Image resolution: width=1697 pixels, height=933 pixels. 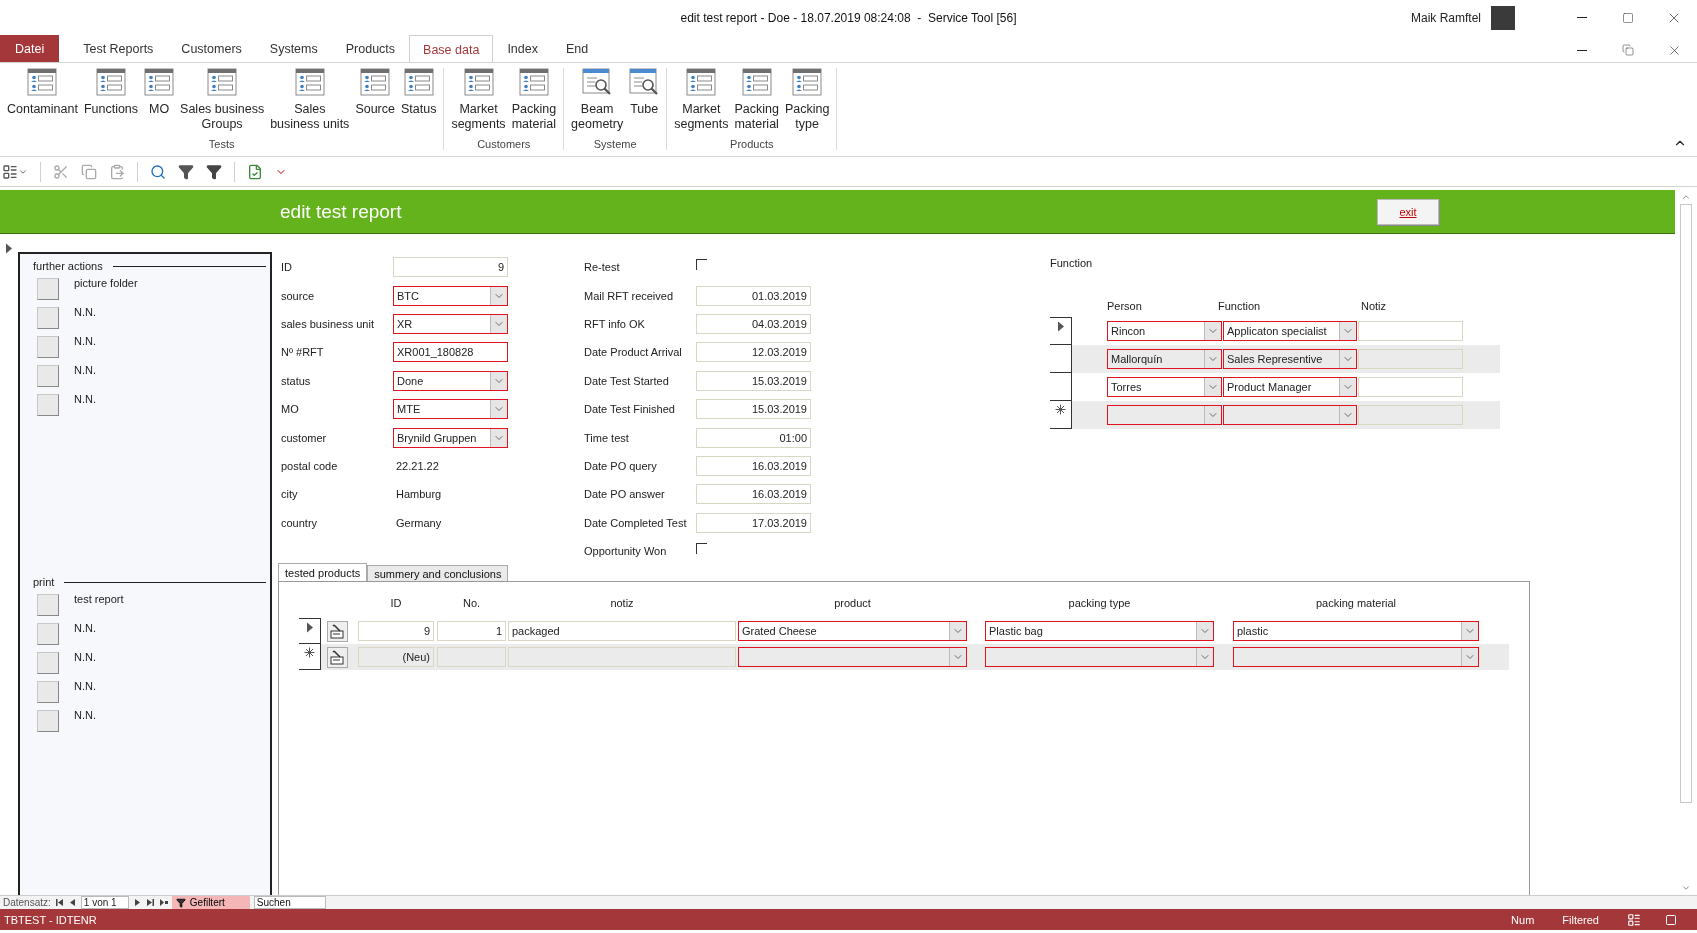 What do you see at coordinates (419, 92) in the screenshot?
I see `ribbon-button: Status` at bounding box center [419, 92].